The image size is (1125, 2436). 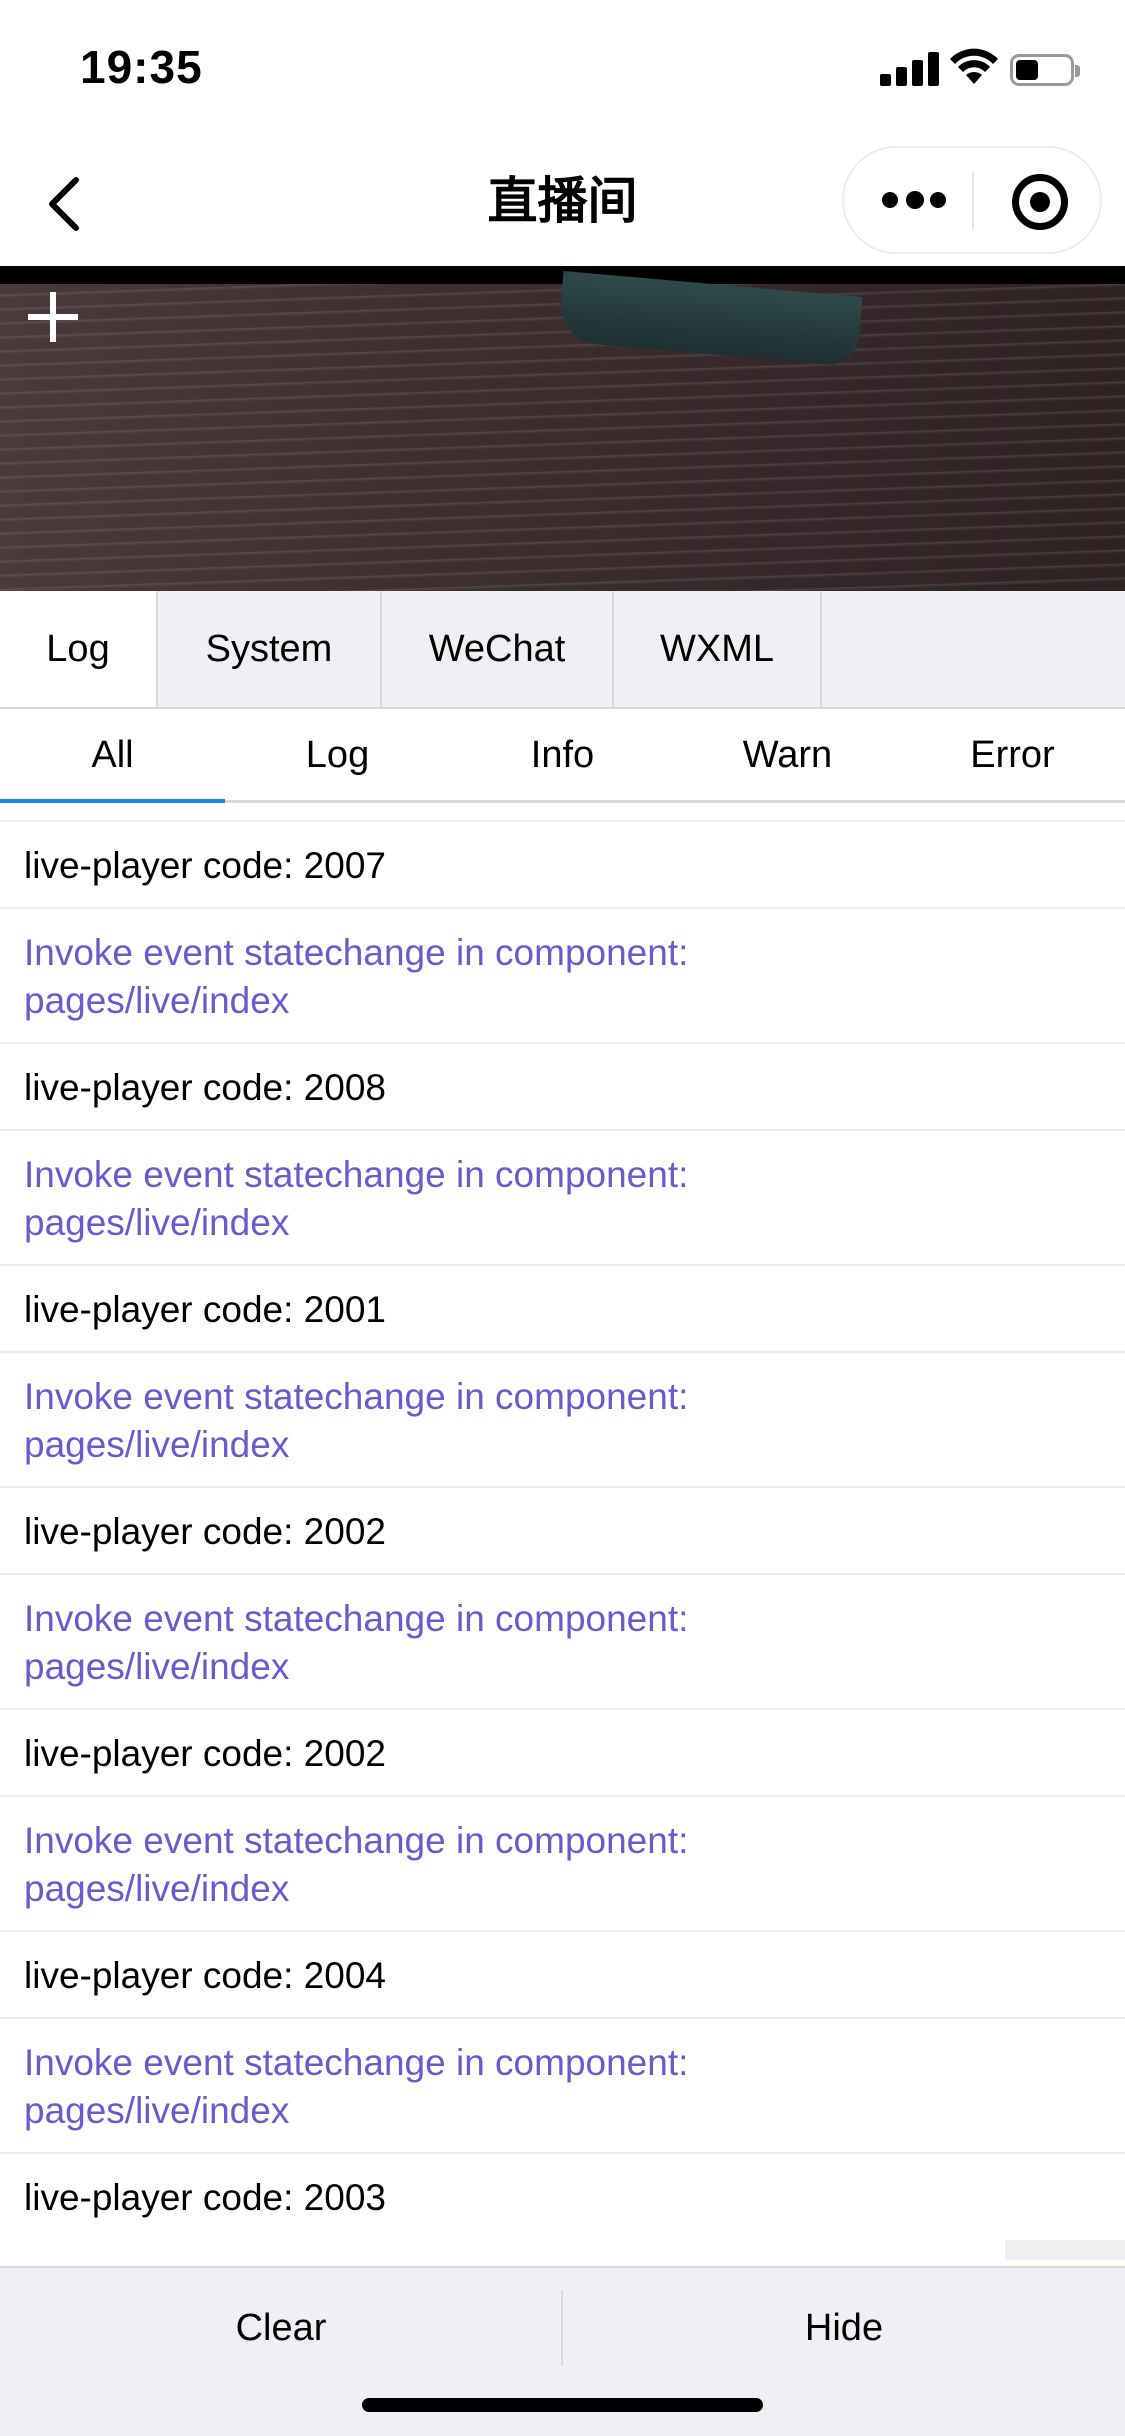 What do you see at coordinates (1040, 202) in the screenshot?
I see `close-mini-program-icon` at bounding box center [1040, 202].